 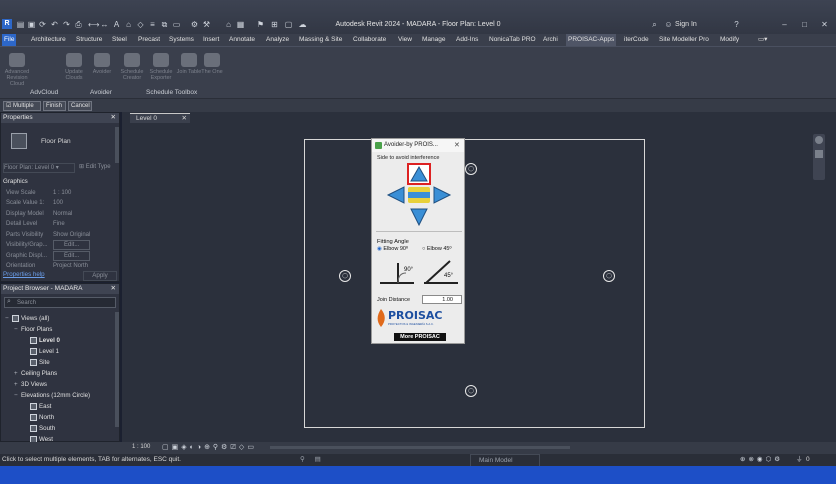 I want to click on avoider-button: Avoider, so click(x=102, y=71).